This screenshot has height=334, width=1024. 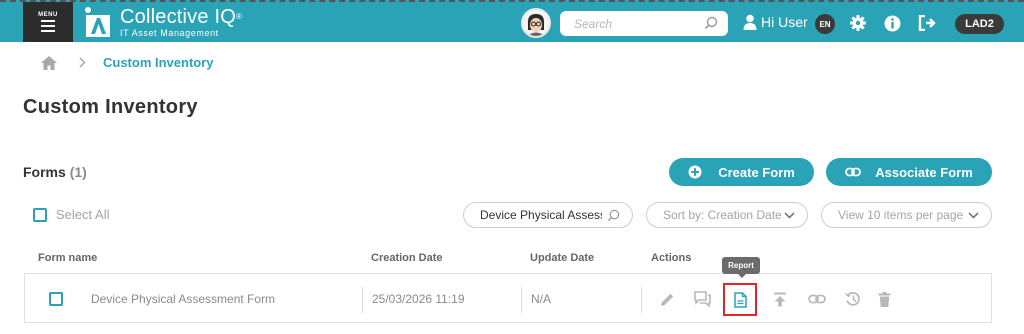 What do you see at coordinates (183, 299) in the screenshot?
I see `row-form-name: Device Physical Assessment Form` at bounding box center [183, 299].